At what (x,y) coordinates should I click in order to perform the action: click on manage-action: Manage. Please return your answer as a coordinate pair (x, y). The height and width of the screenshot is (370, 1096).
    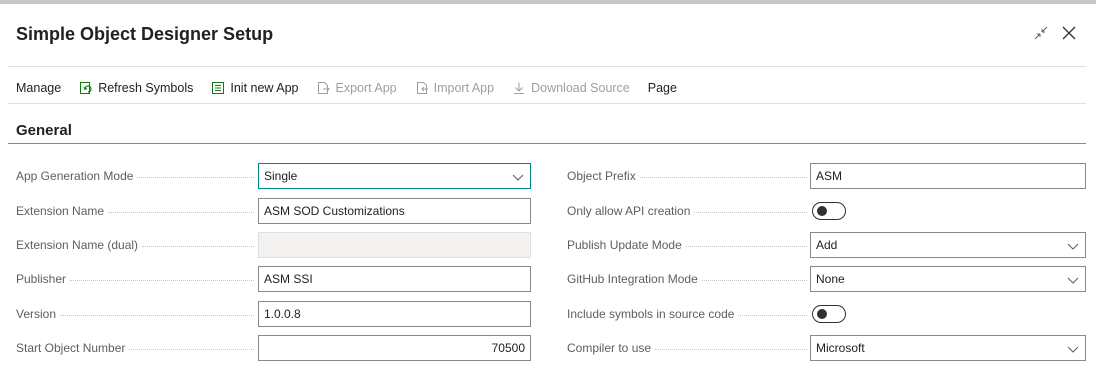
    Looking at the image, I should click on (38, 88).